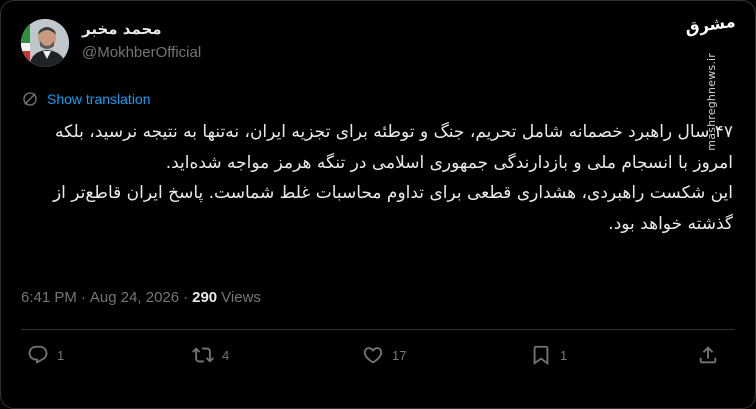 The width and height of the screenshot is (756, 409). Describe the element at coordinates (712, 81) in the screenshot. I see `watermark: مشرق mashreghnews.ir` at that location.